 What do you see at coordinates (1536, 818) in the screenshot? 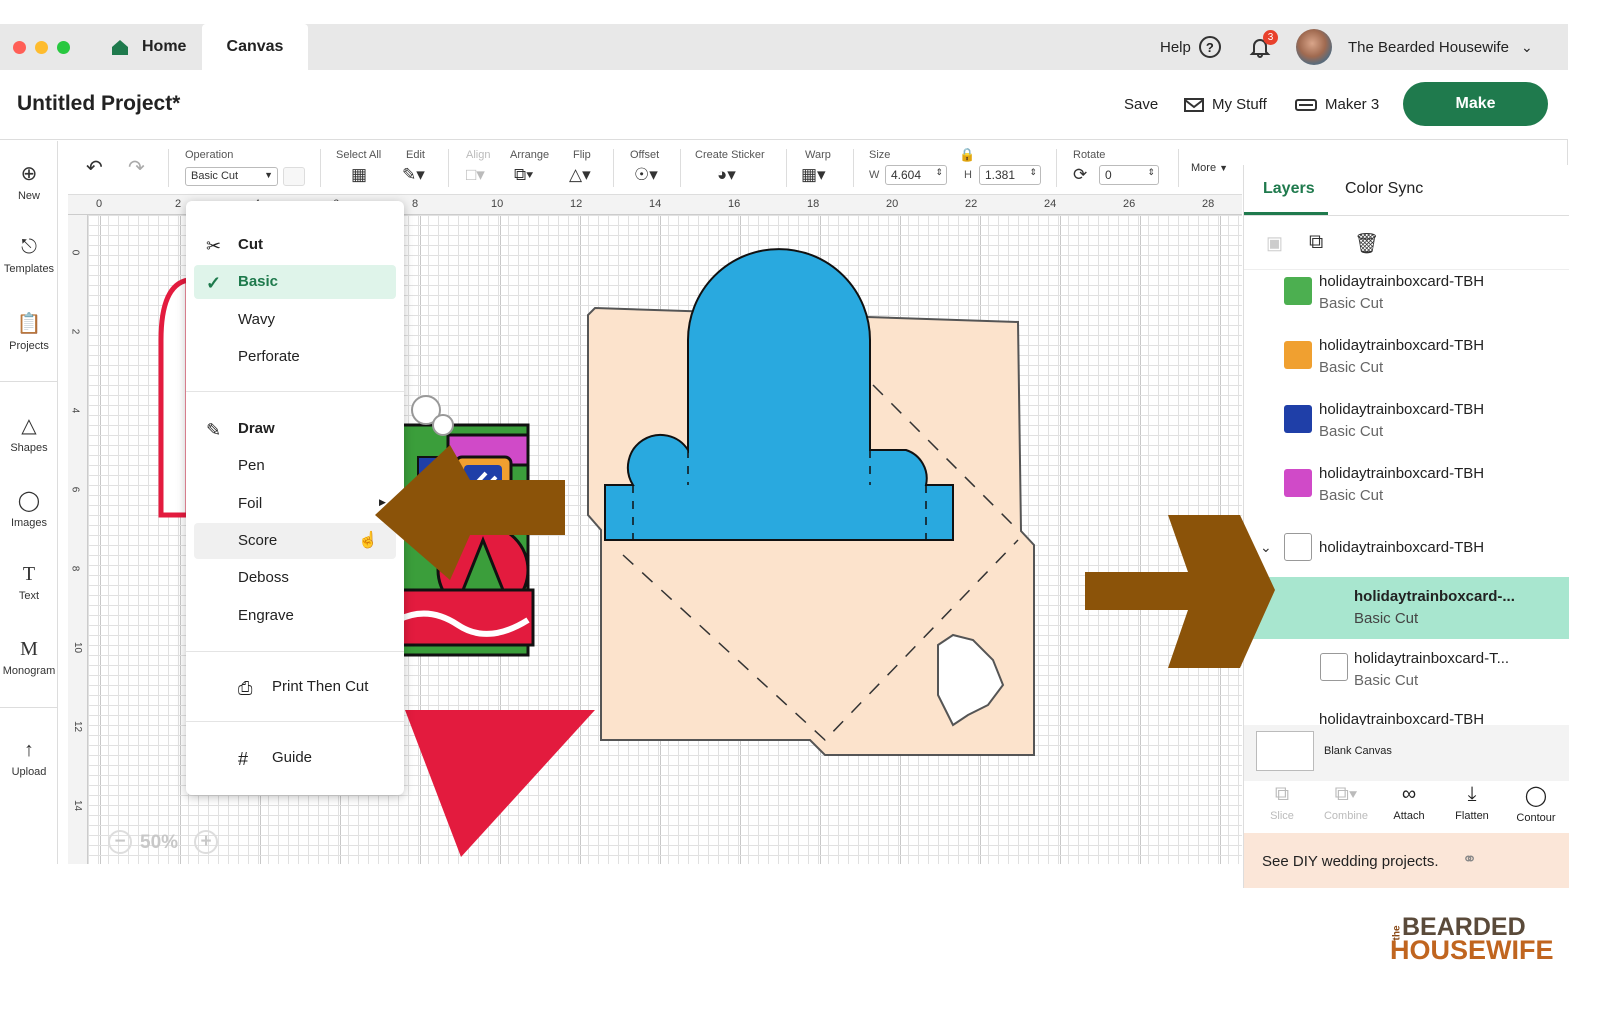
I see `contour-label: Contour` at bounding box center [1536, 818].